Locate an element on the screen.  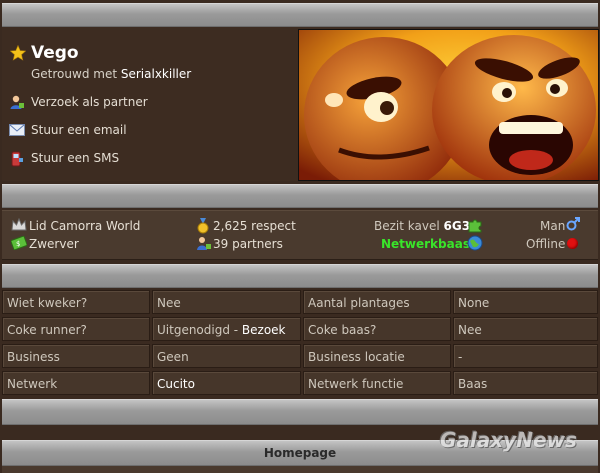
table-cell-key: Coke runner? is located at coordinates (76, 329).